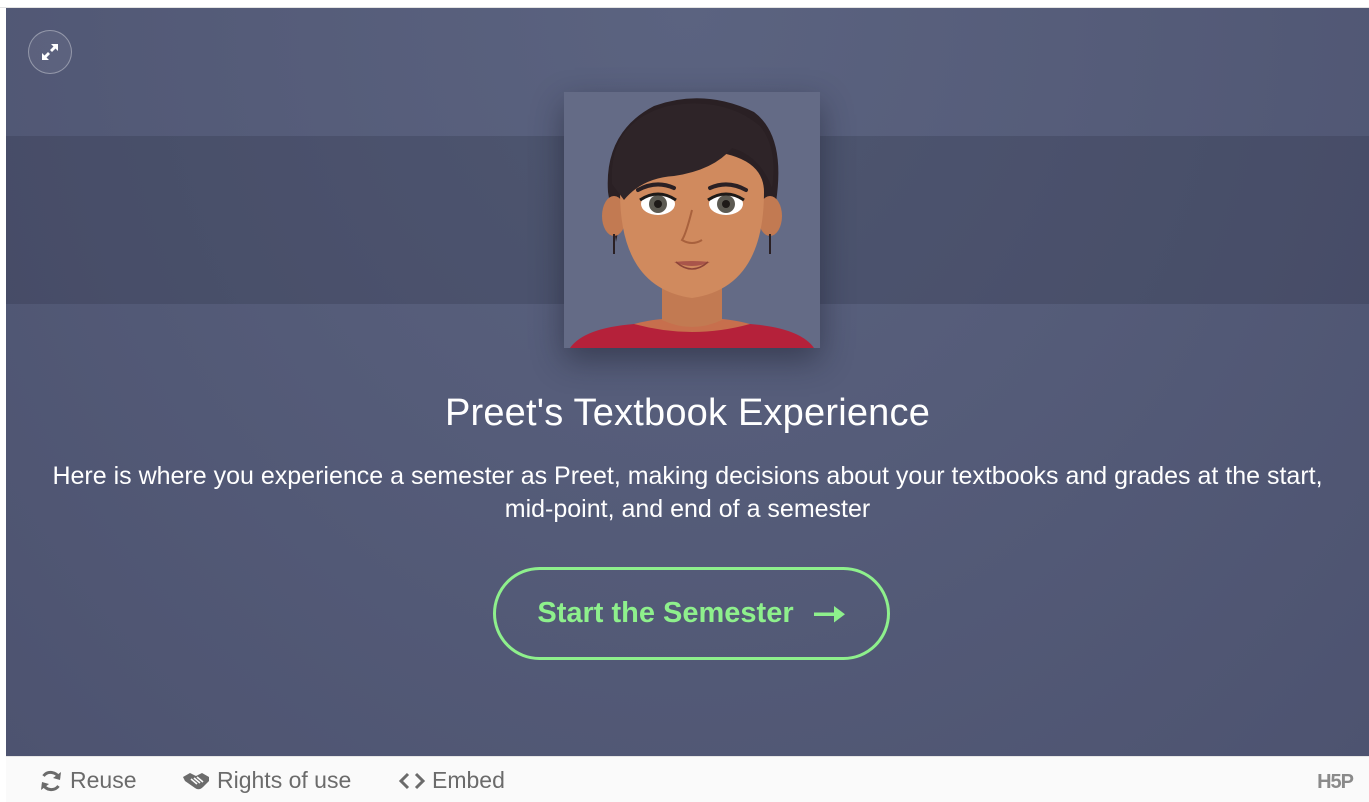 The image size is (1369, 802). I want to click on embed-label: Embed, so click(468, 780).